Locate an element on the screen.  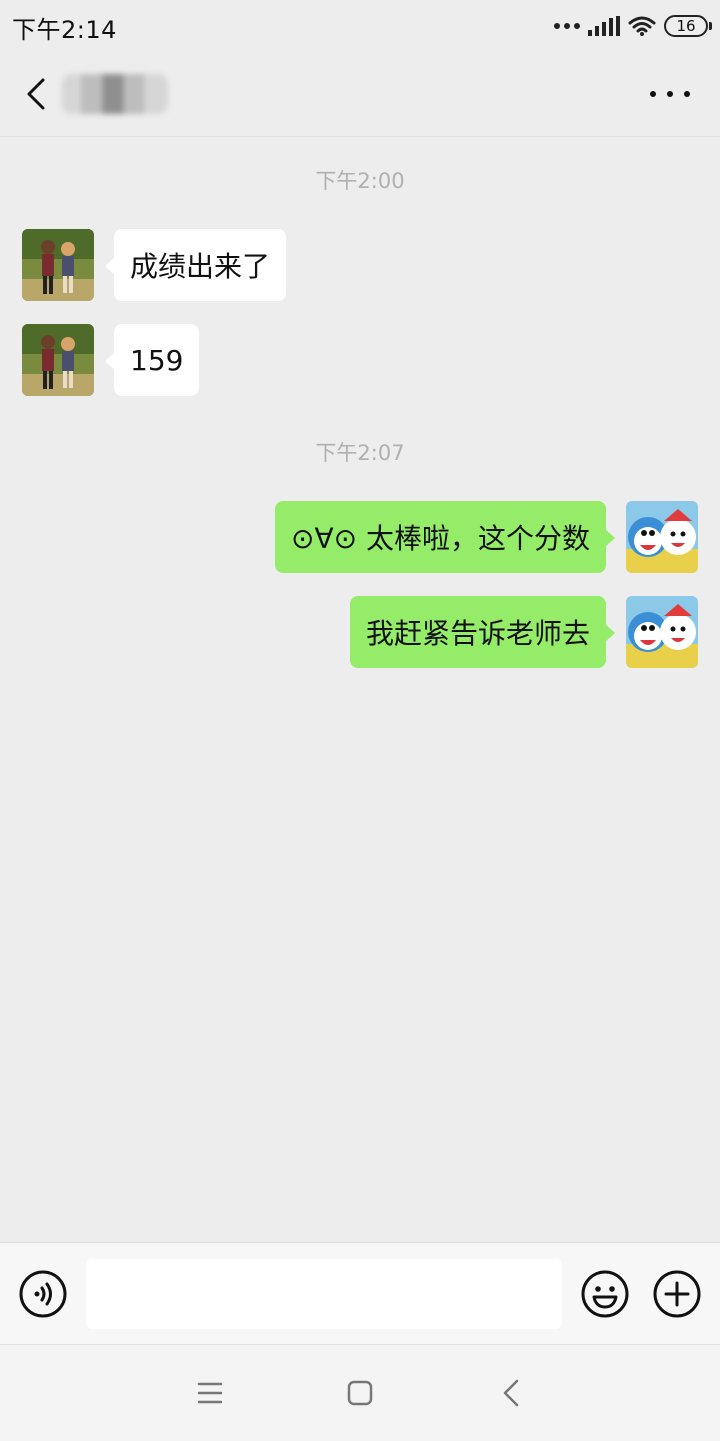
message-row: 成绩出来了 is located at coordinates (360, 265).